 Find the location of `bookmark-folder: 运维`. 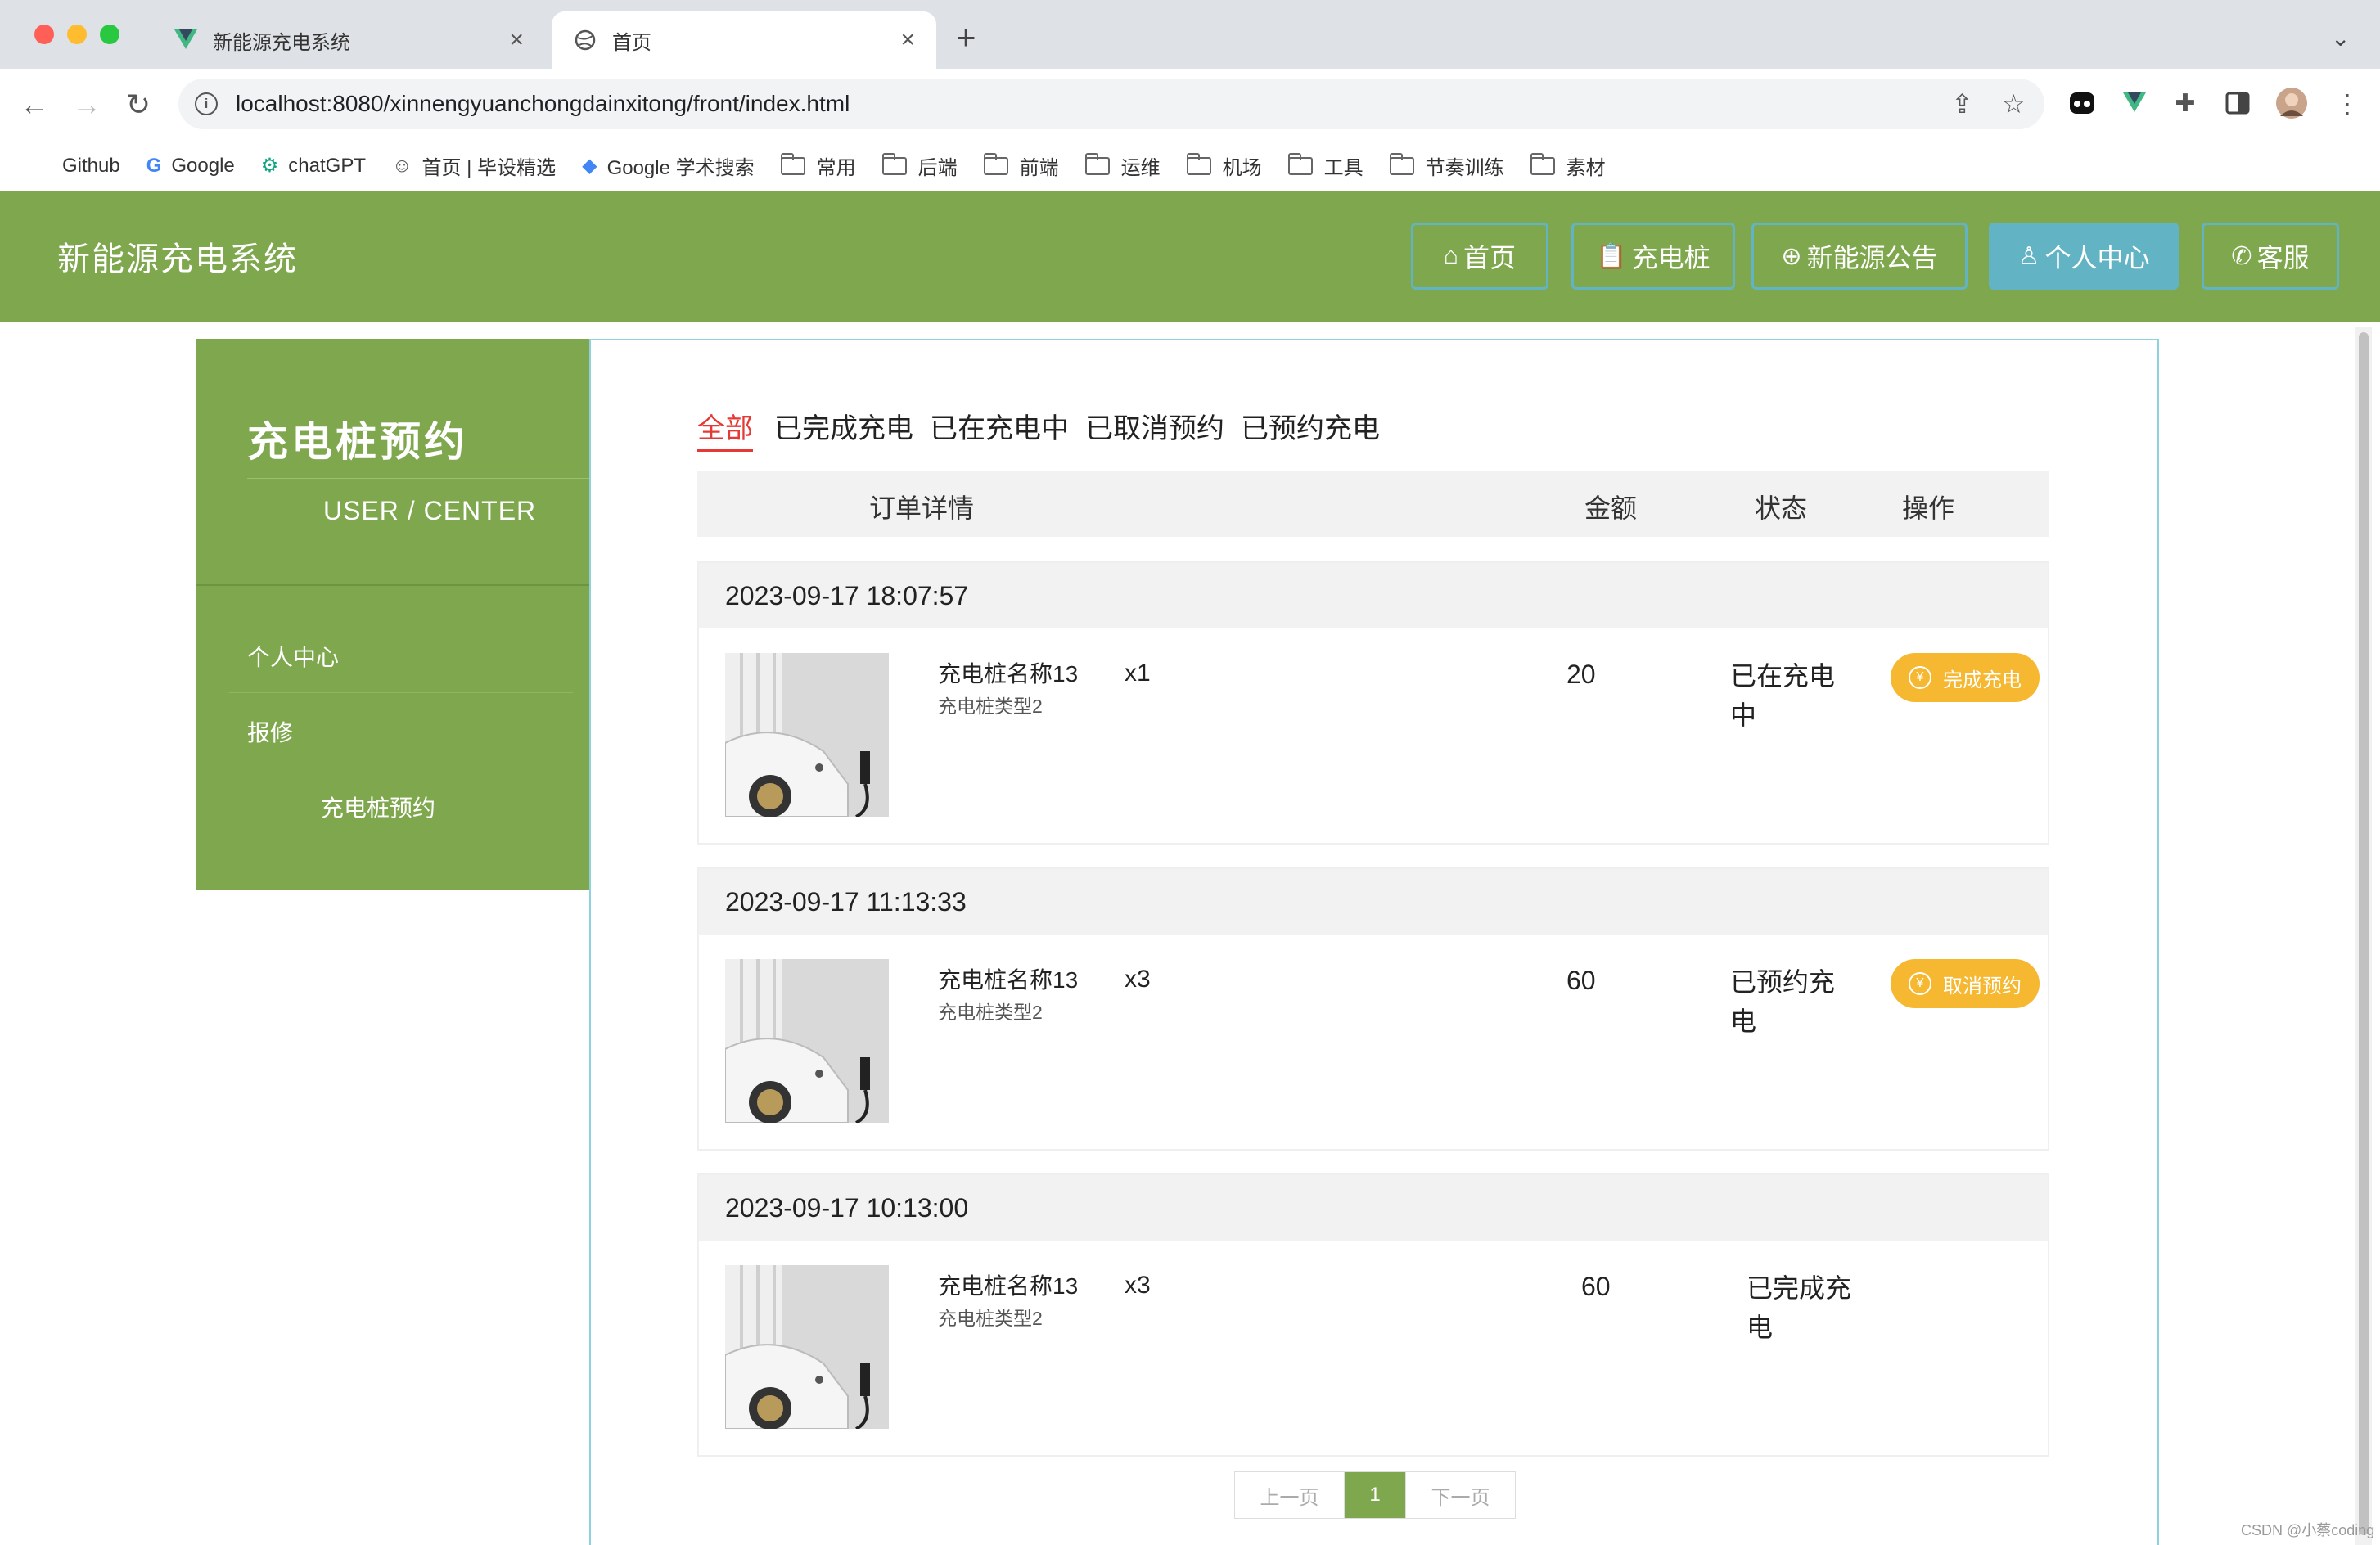

bookmark-folder: 运维 is located at coordinates (1122, 165).